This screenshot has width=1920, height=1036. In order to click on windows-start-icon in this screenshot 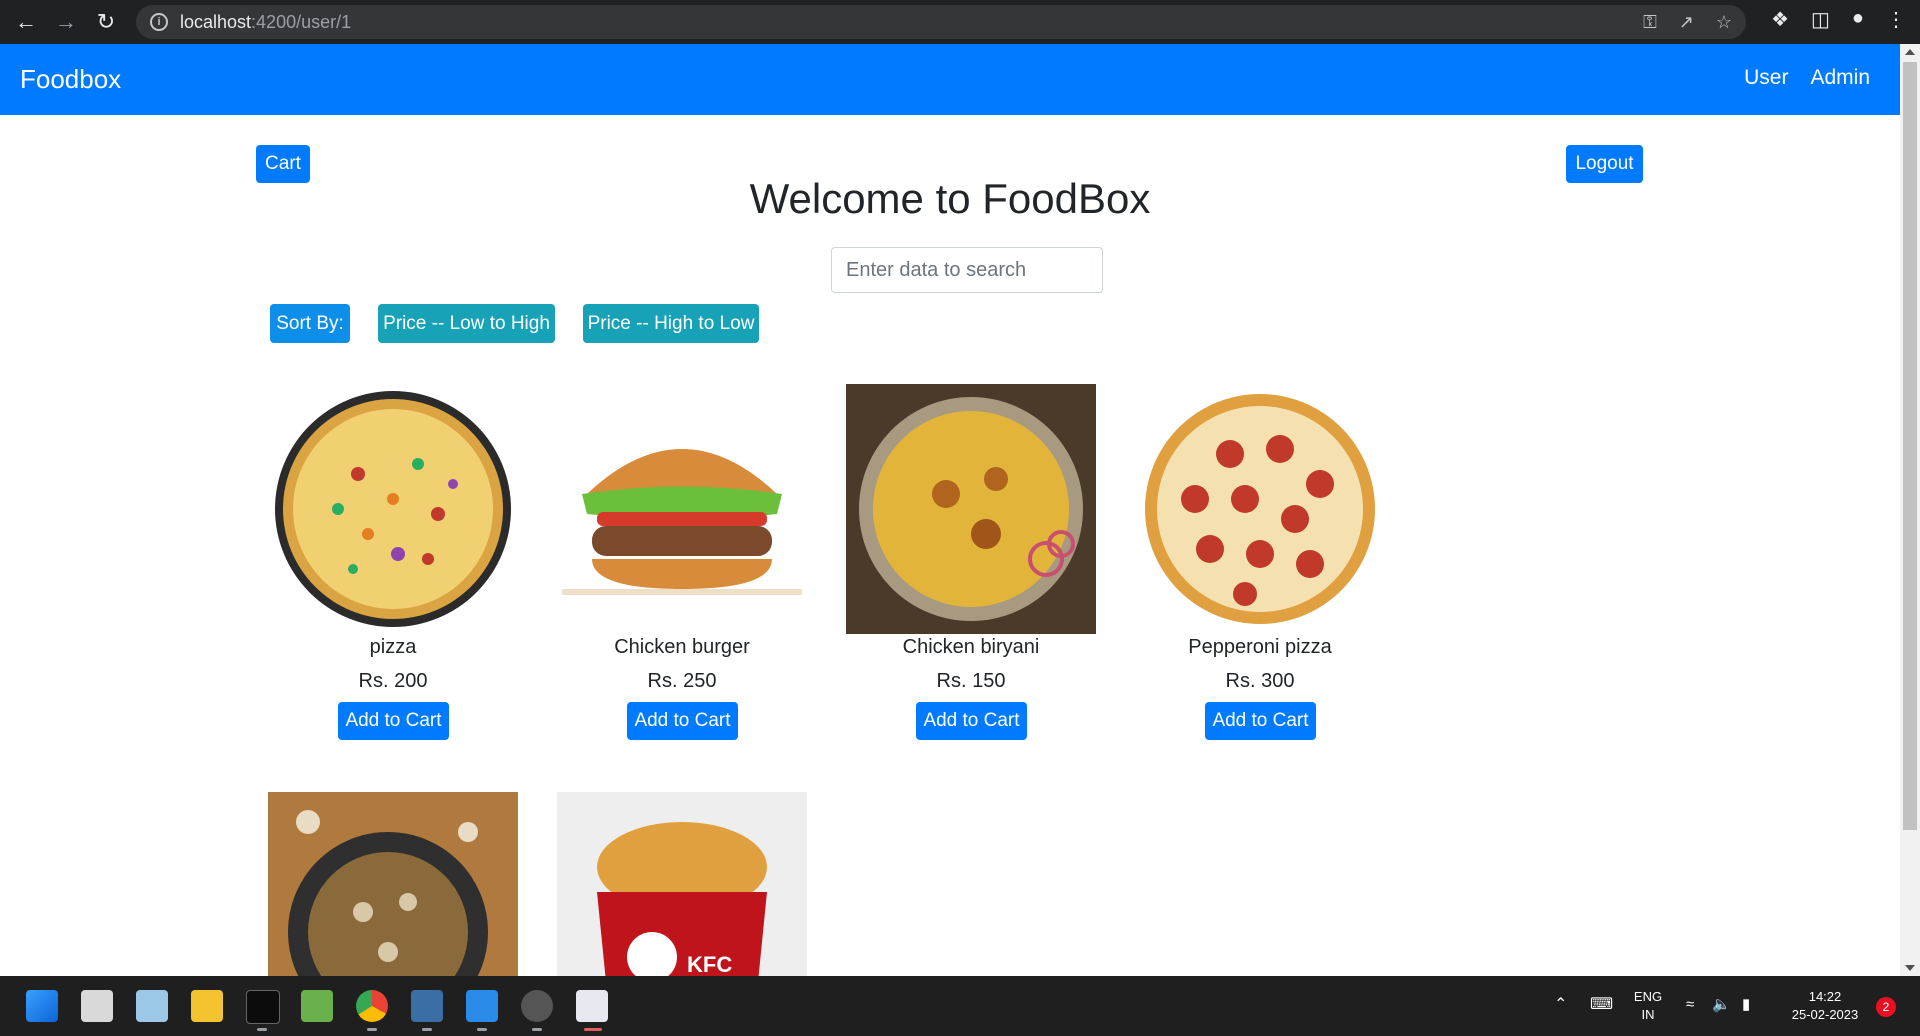, I will do `click(42, 1006)`.